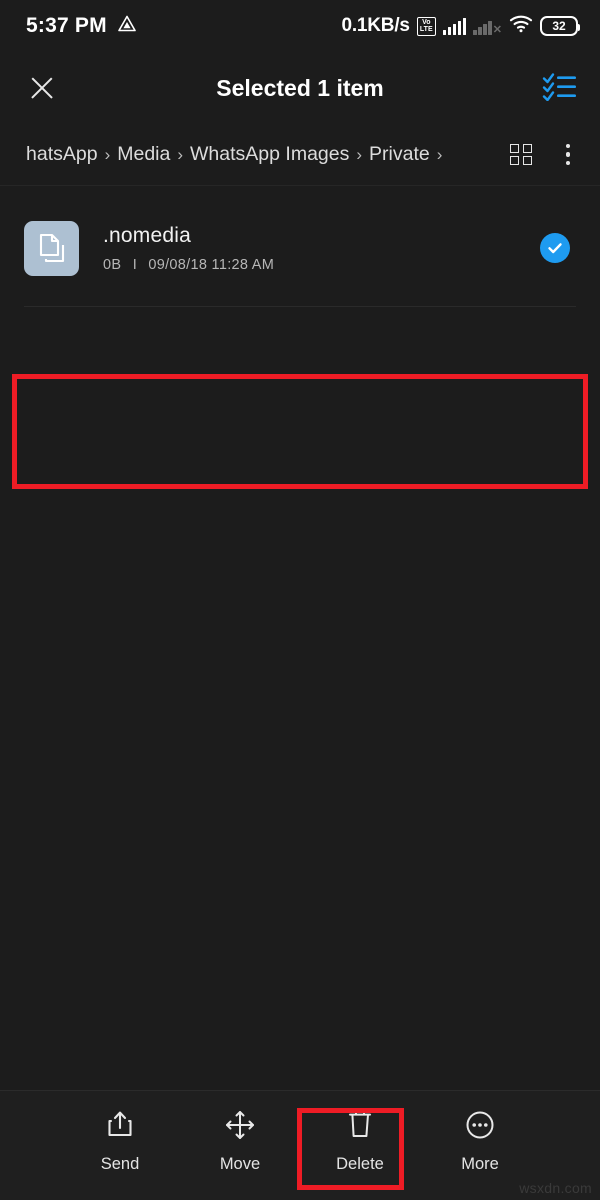 The image size is (600, 1200). I want to click on more-label: More, so click(480, 1163).